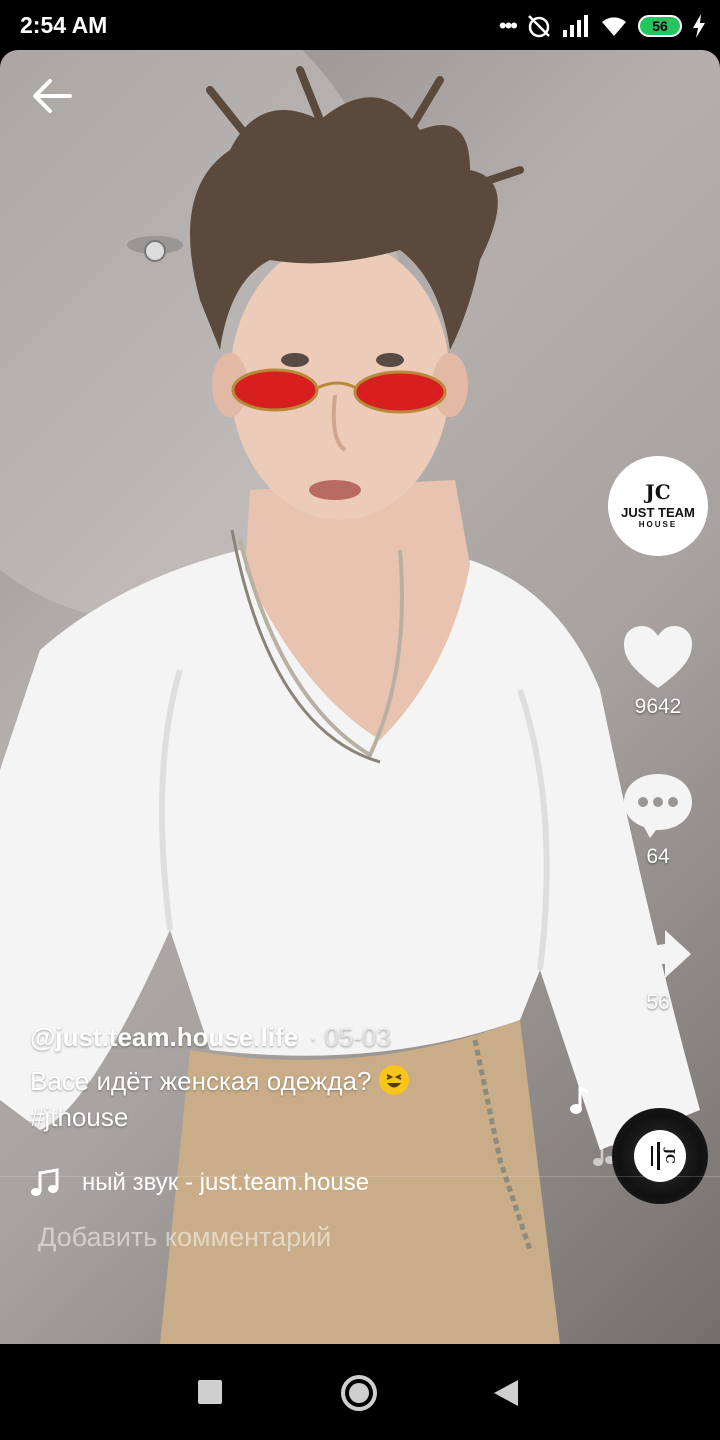  What do you see at coordinates (164, 1037) in the screenshot?
I see `username-link: @just.team.house.life` at bounding box center [164, 1037].